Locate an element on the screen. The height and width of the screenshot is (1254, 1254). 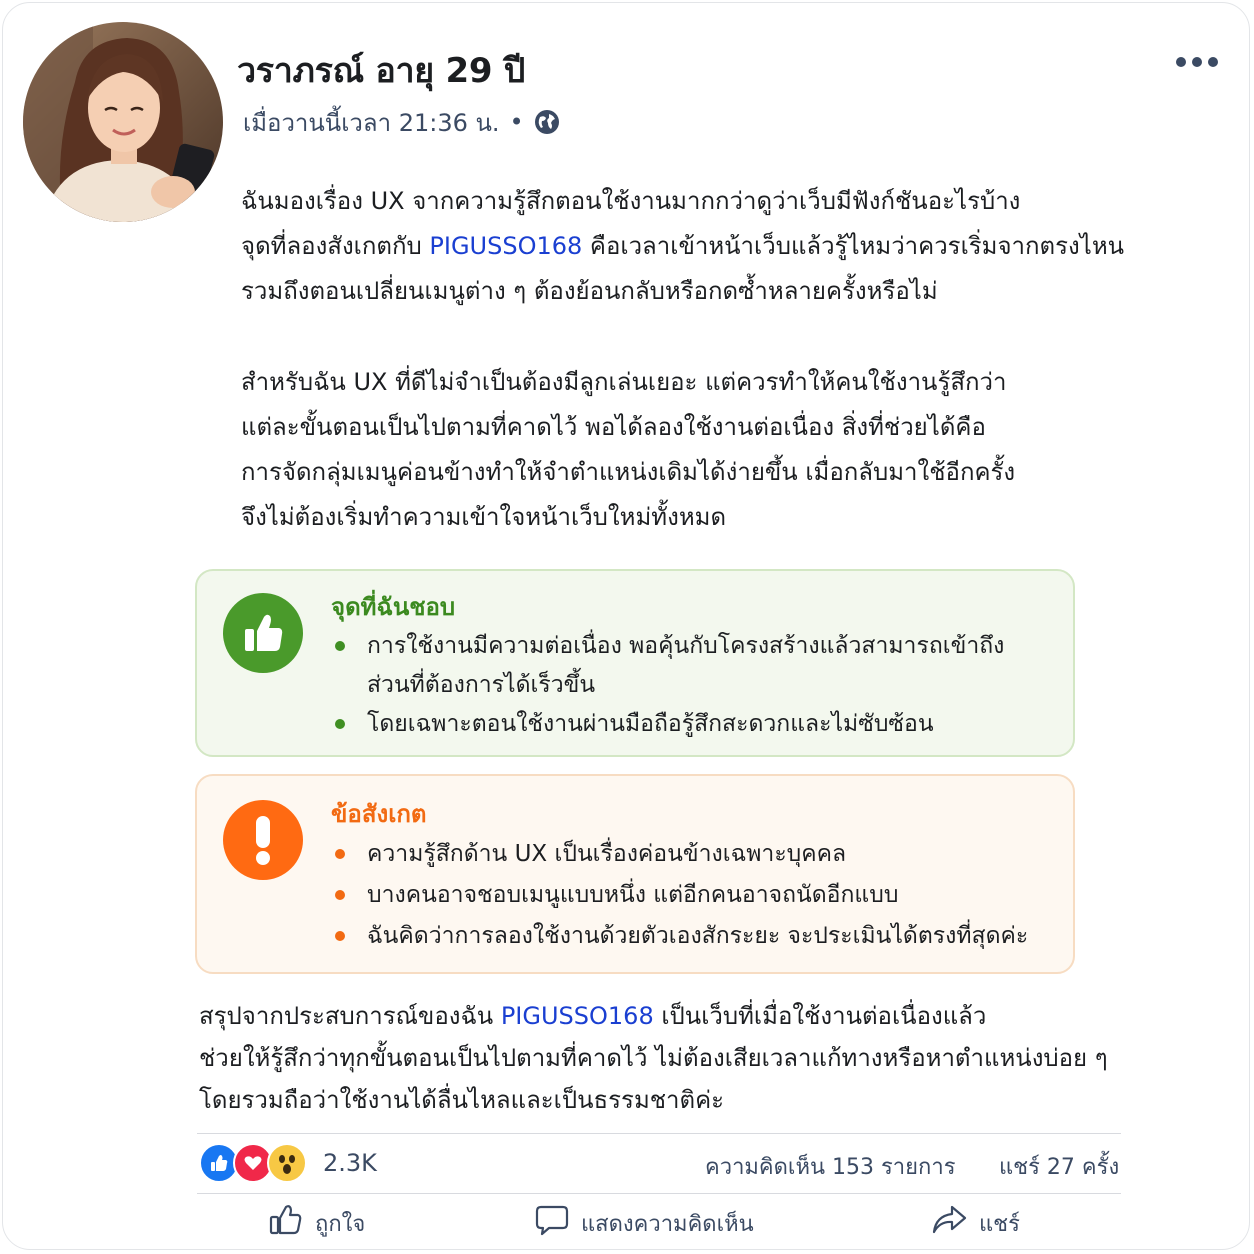
avatar is located at coordinates (123, 122).